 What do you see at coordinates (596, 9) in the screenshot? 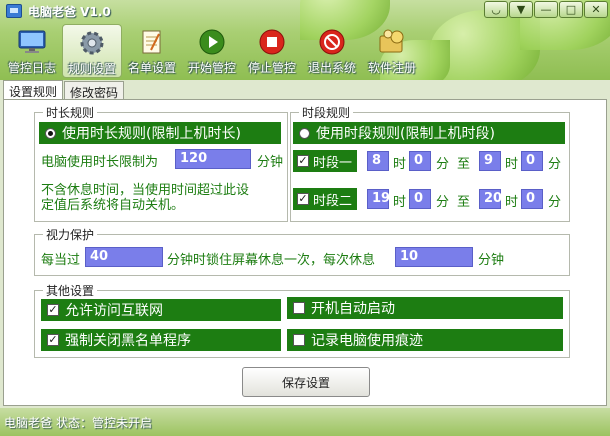
I see `close-button: ✕` at bounding box center [596, 9].